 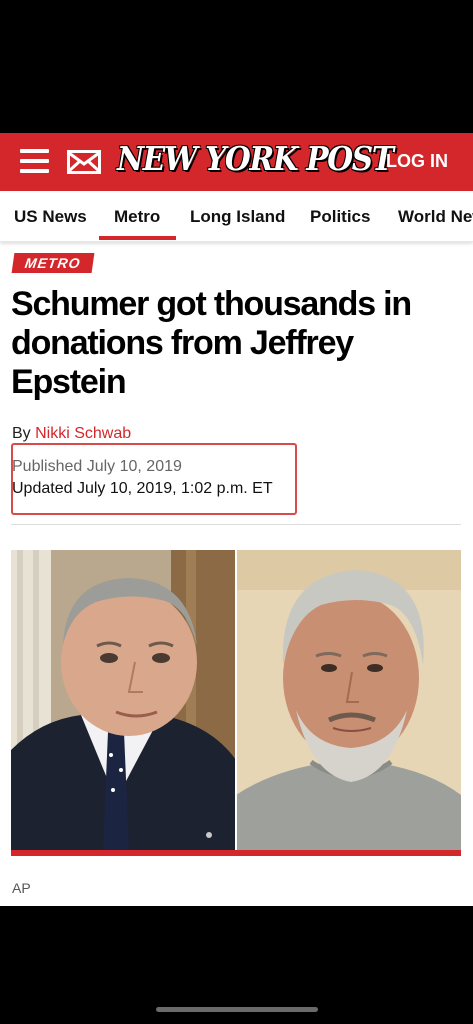 What do you see at coordinates (21, 433) in the screenshot?
I see `byline-prefix: By` at bounding box center [21, 433].